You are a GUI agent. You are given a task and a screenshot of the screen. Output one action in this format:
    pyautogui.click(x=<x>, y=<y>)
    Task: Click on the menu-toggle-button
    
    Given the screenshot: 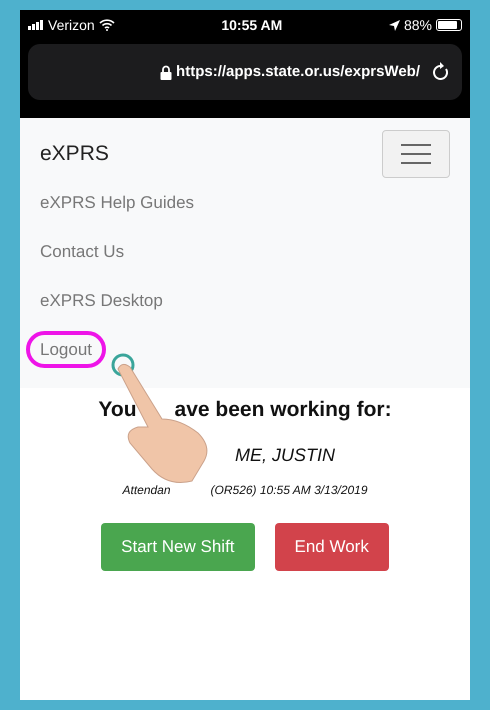 What is the action you would take?
    pyautogui.click(x=416, y=154)
    